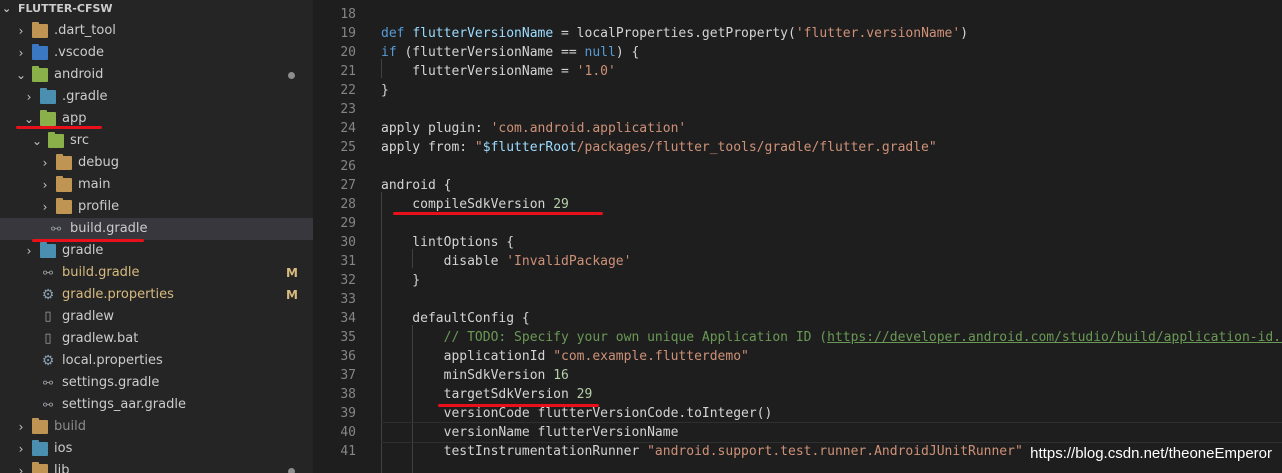 This screenshot has height=473, width=1282. What do you see at coordinates (348, 223) in the screenshot?
I see `line-number: 29` at bounding box center [348, 223].